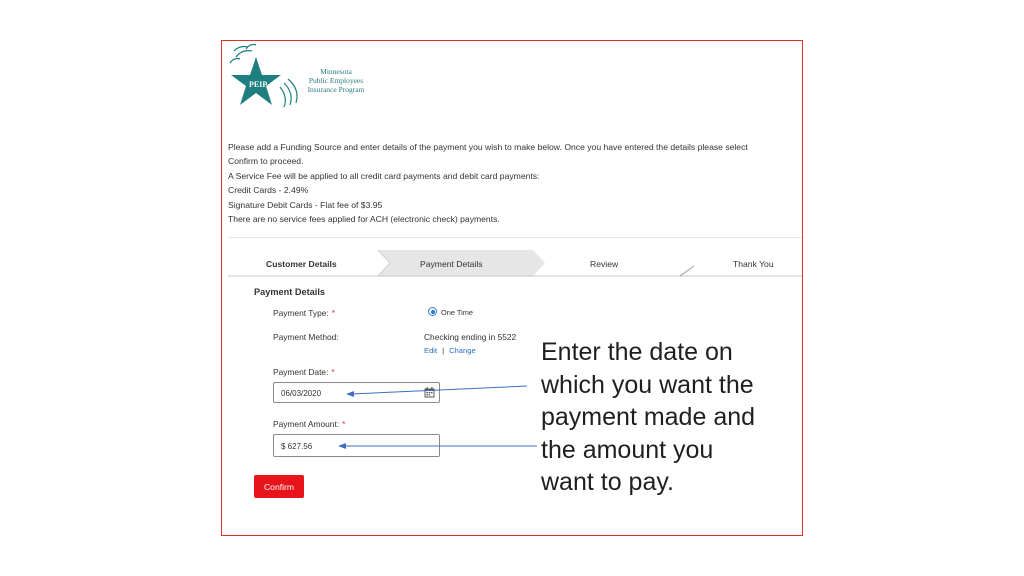 The width and height of the screenshot is (1024, 576). I want to click on date-arrow-line, so click(439, 390).